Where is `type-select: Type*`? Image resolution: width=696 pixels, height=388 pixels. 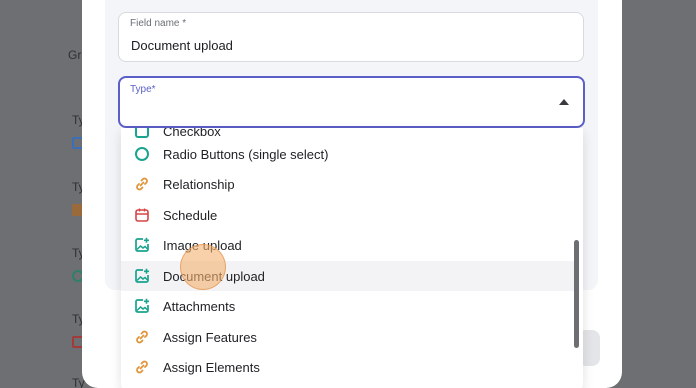 type-select: Type* is located at coordinates (351, 102).